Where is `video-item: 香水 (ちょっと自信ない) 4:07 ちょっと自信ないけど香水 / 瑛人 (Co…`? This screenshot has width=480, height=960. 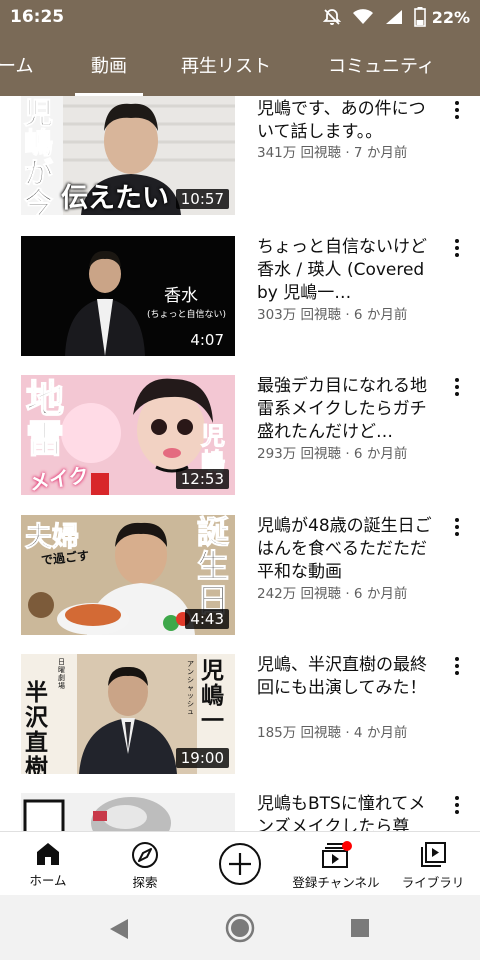 video-item: 香水 (ちょっと自信ない) 4:07 ちょっと自信ないけど香水 / 瑛人 (Co… is located at coordinates (240, 296).